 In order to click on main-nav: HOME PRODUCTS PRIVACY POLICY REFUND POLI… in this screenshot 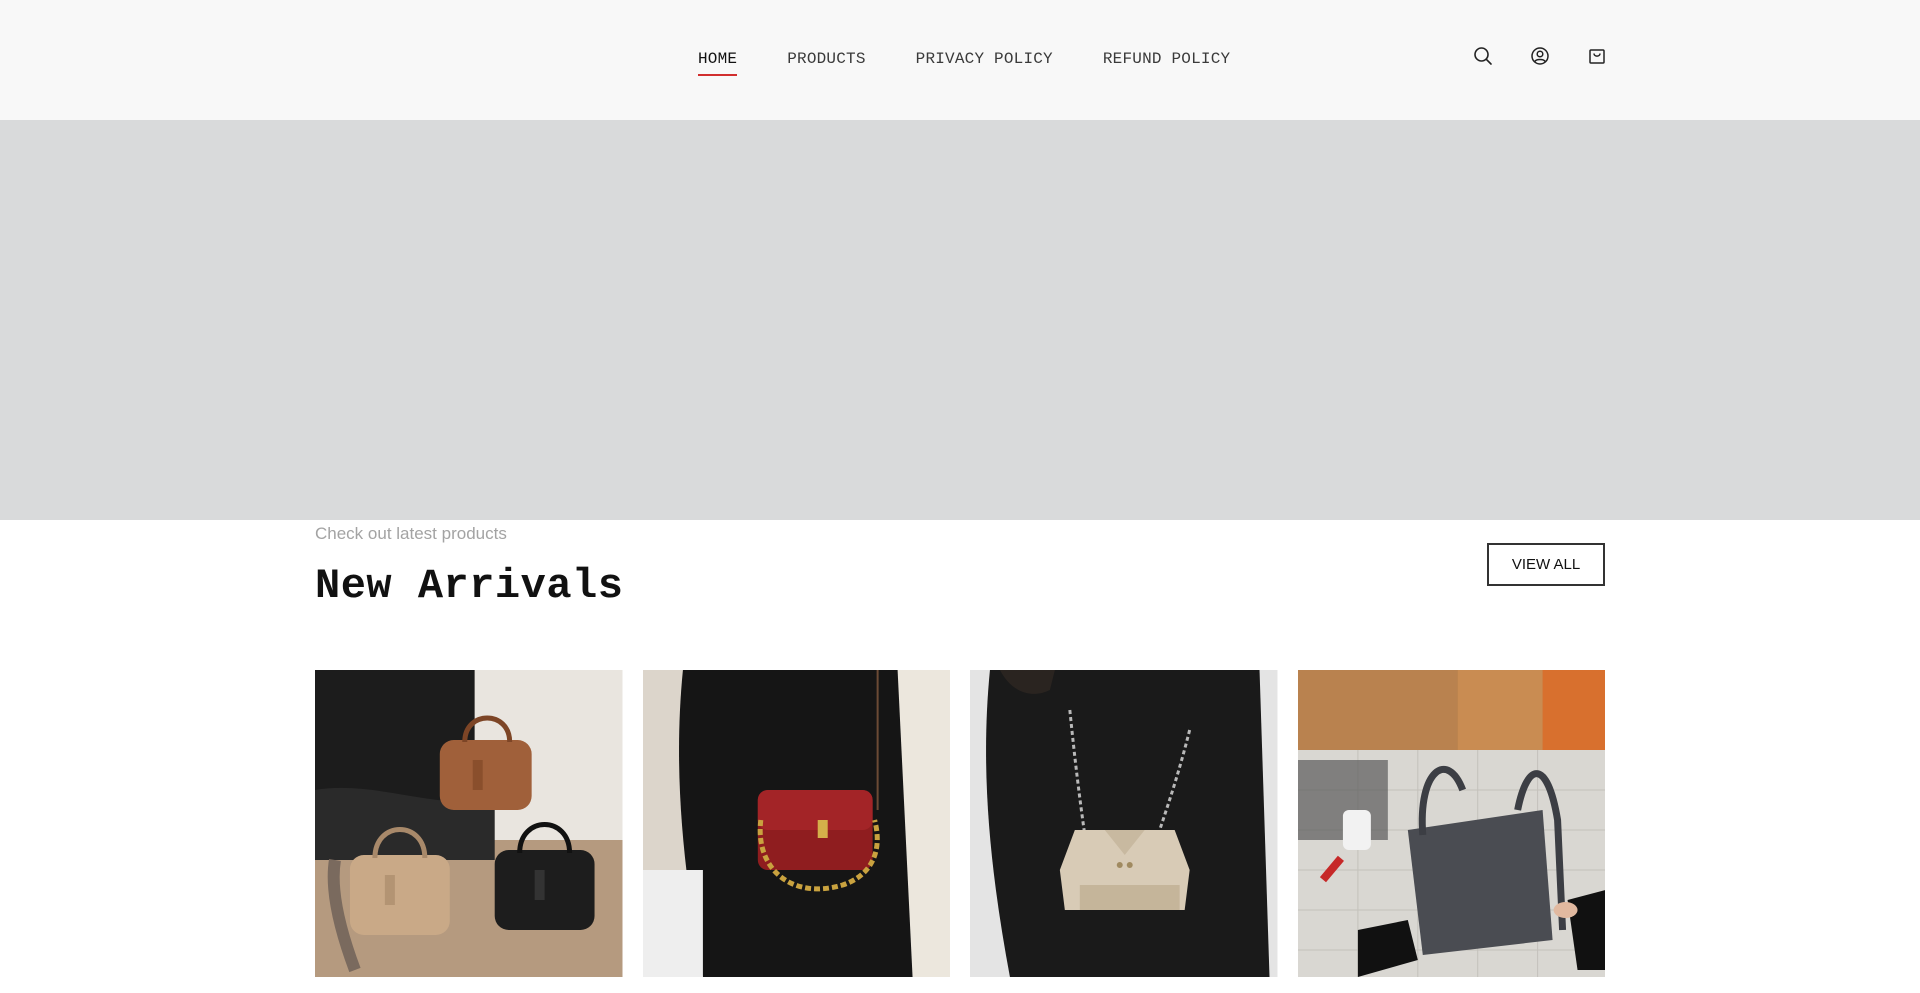, I will do `click(989, 60)`.